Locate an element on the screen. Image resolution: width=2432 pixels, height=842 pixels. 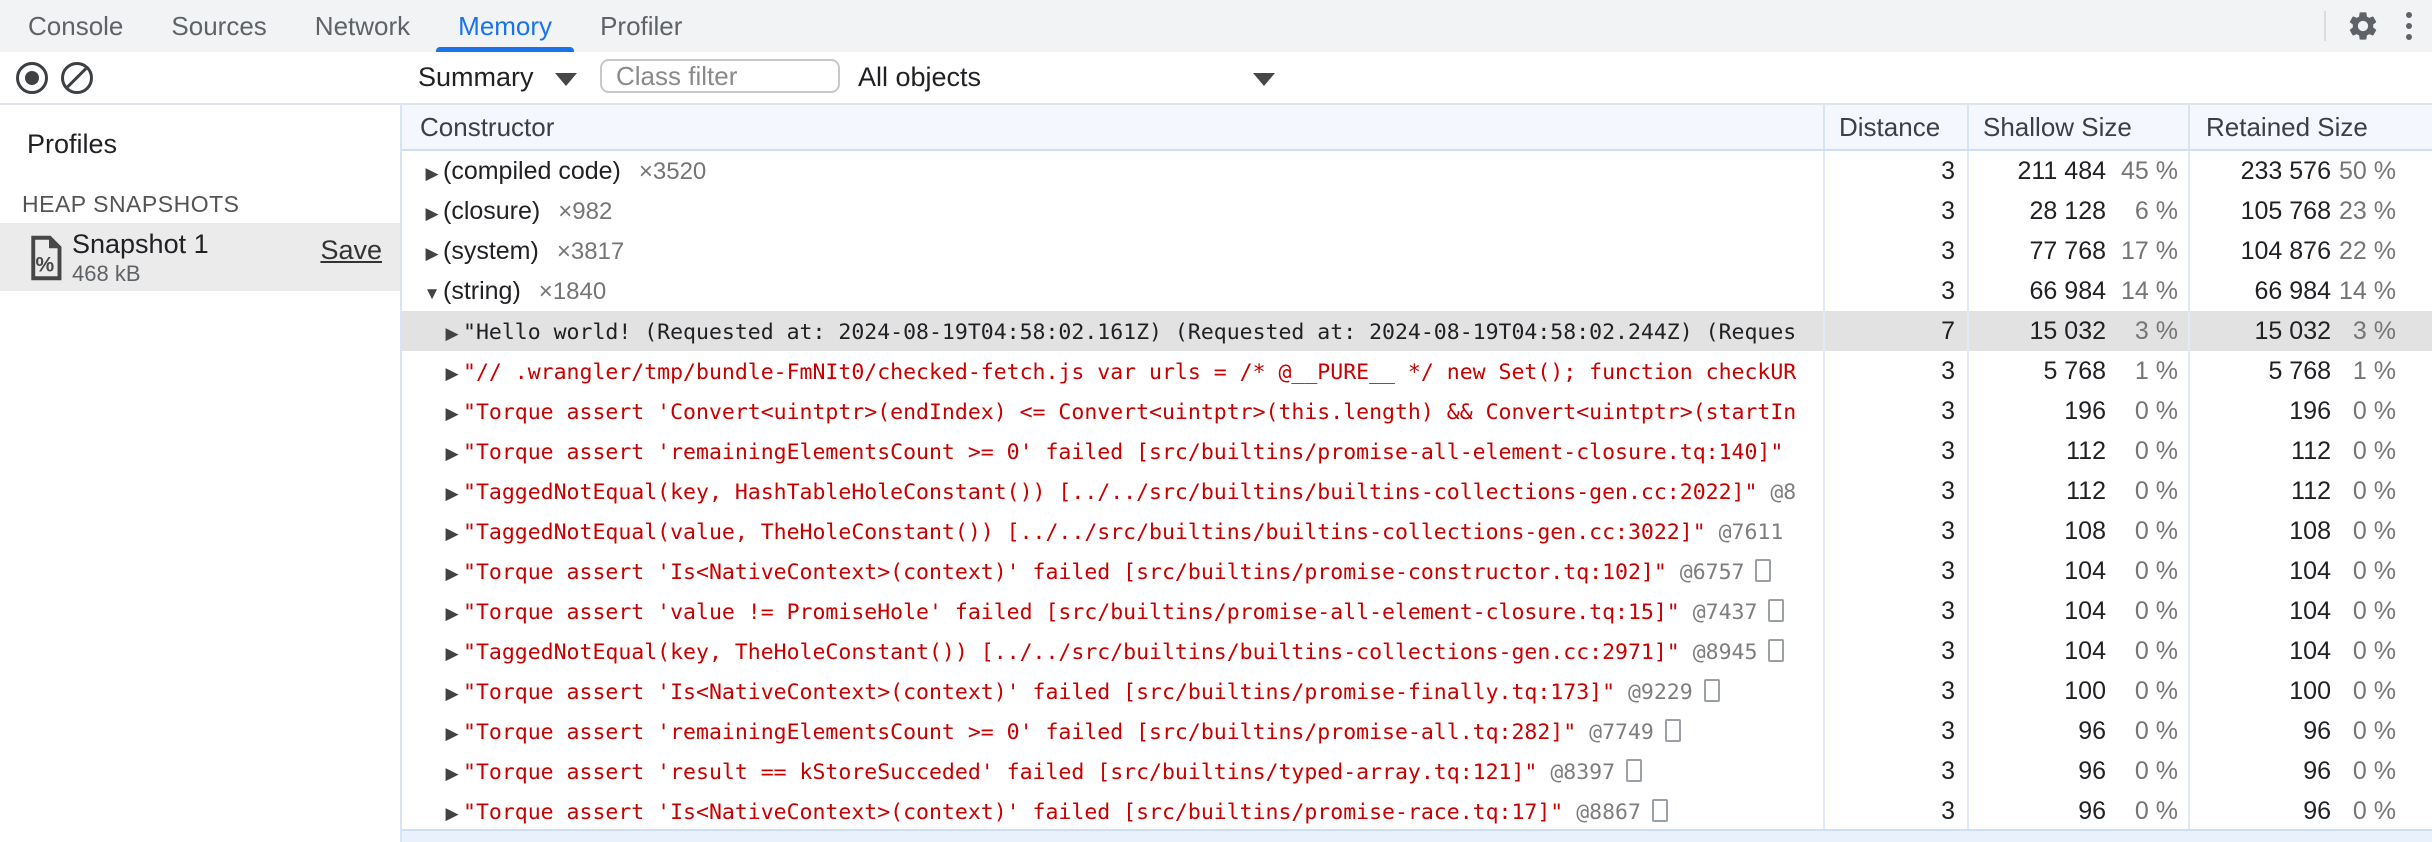
objects-filter-select: All objects is located at coordinates (919, 77).